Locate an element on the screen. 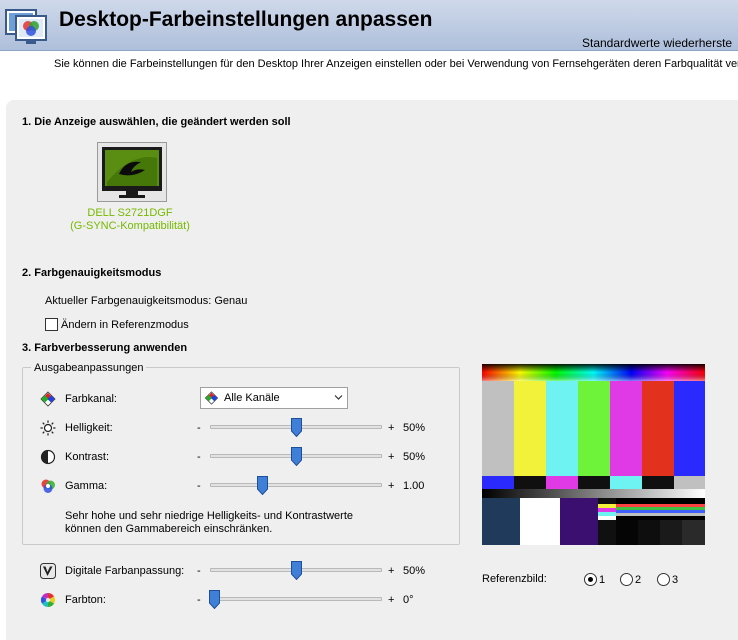  gamma-slider-thumb is located at coordinates (262, 485).